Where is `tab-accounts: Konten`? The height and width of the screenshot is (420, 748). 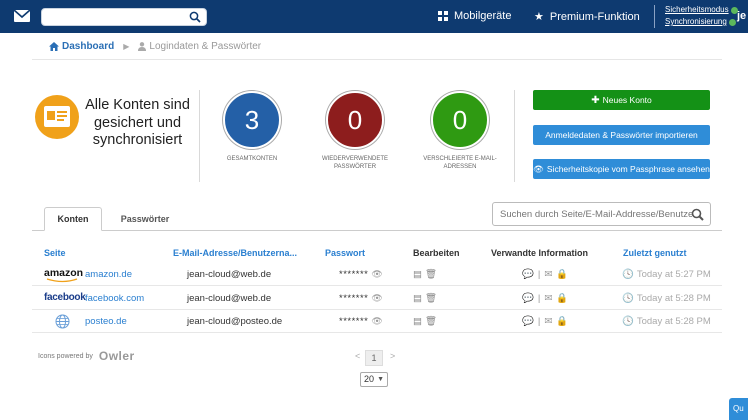 tab-accounts: Konten is located at coordinates (73, 219).